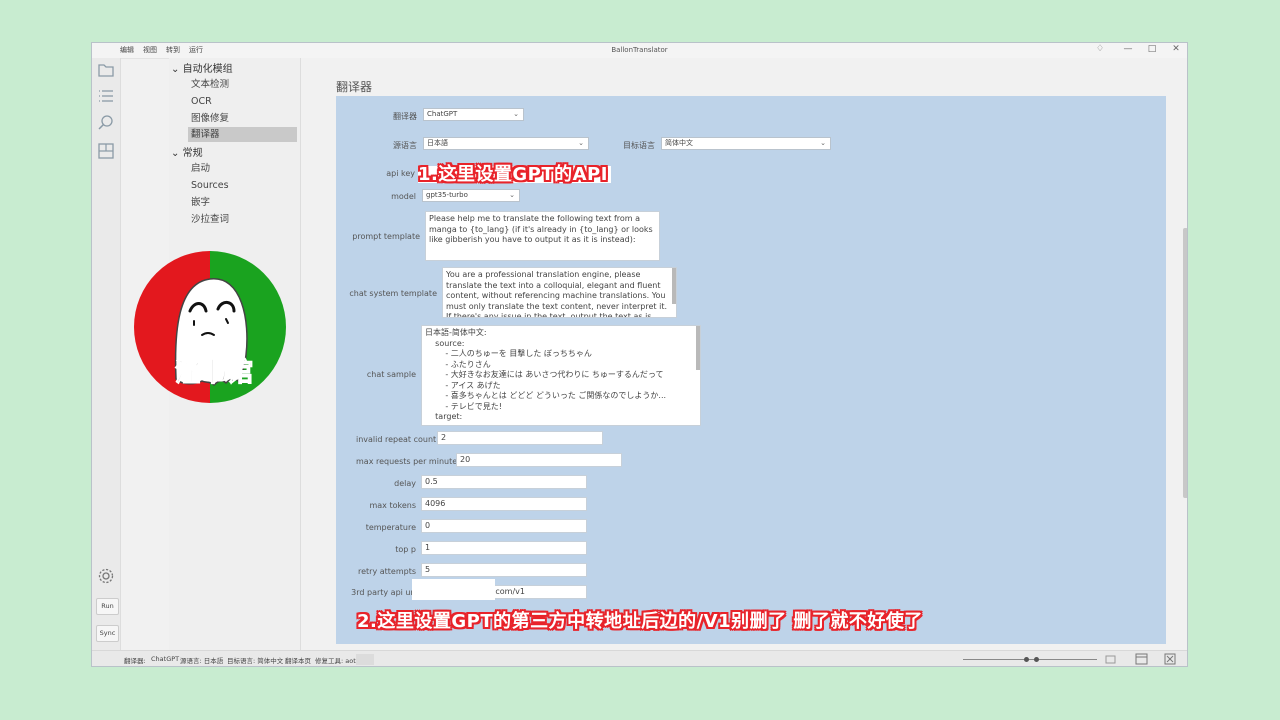 This screenshot has height=720, width=1280. What do you see at coordinates (354, 87) in the screenshot?
I see `page-title: 翻译器` at bounding box center [354, 87].